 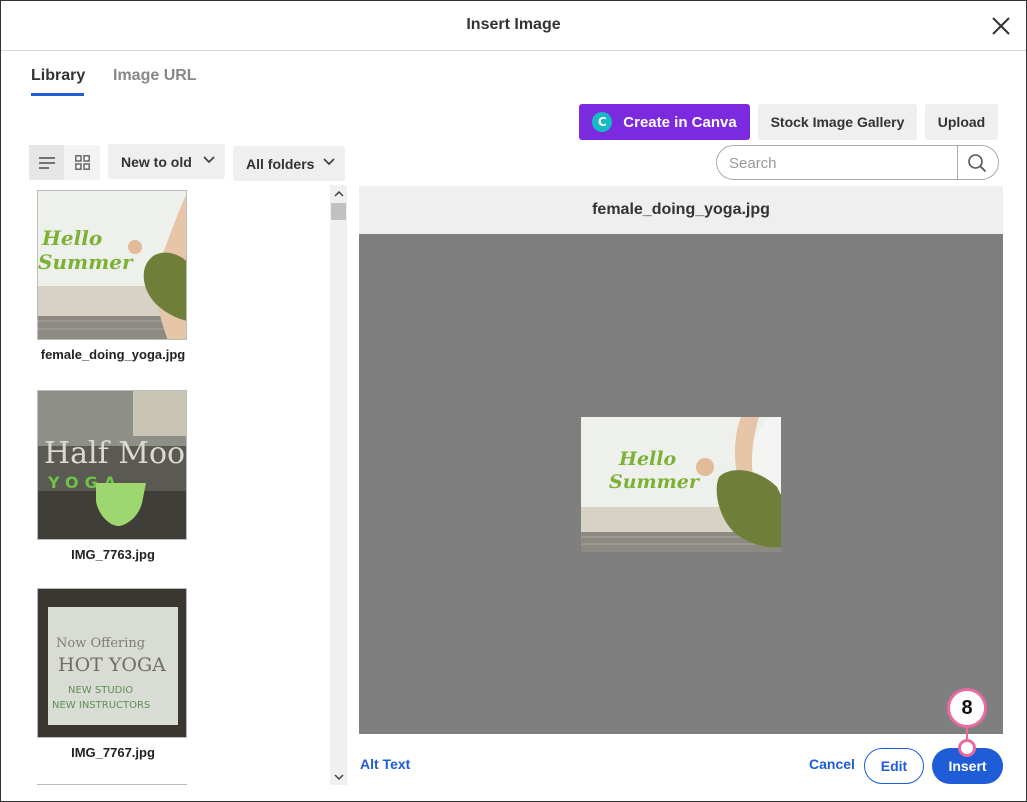 I want to click on scroll-down-arrow-icon, so click(x=338, y=776).